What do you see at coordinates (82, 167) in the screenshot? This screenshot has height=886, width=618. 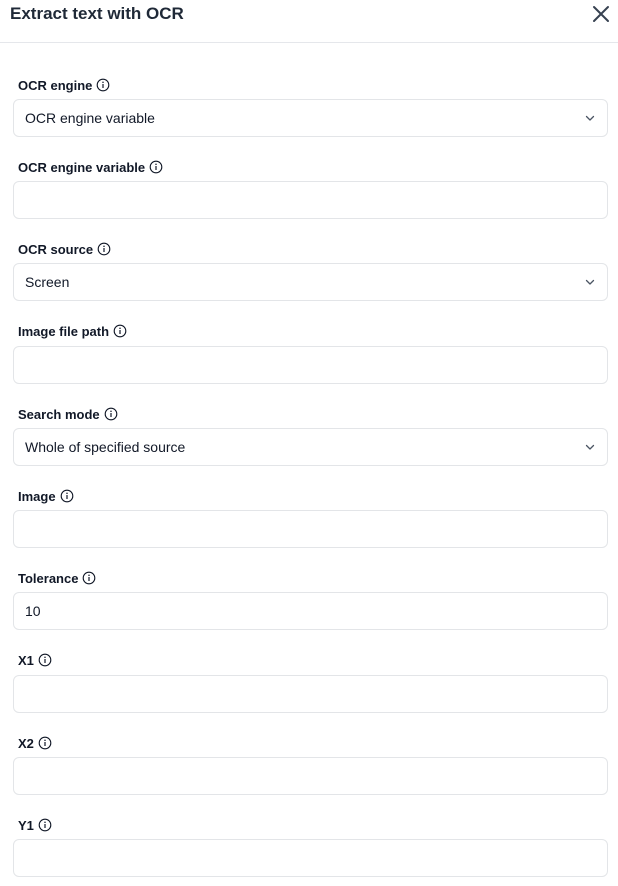 I see `ocr-engine-variable-label-text: OCR engine variable` at bounding box center [82, 167].